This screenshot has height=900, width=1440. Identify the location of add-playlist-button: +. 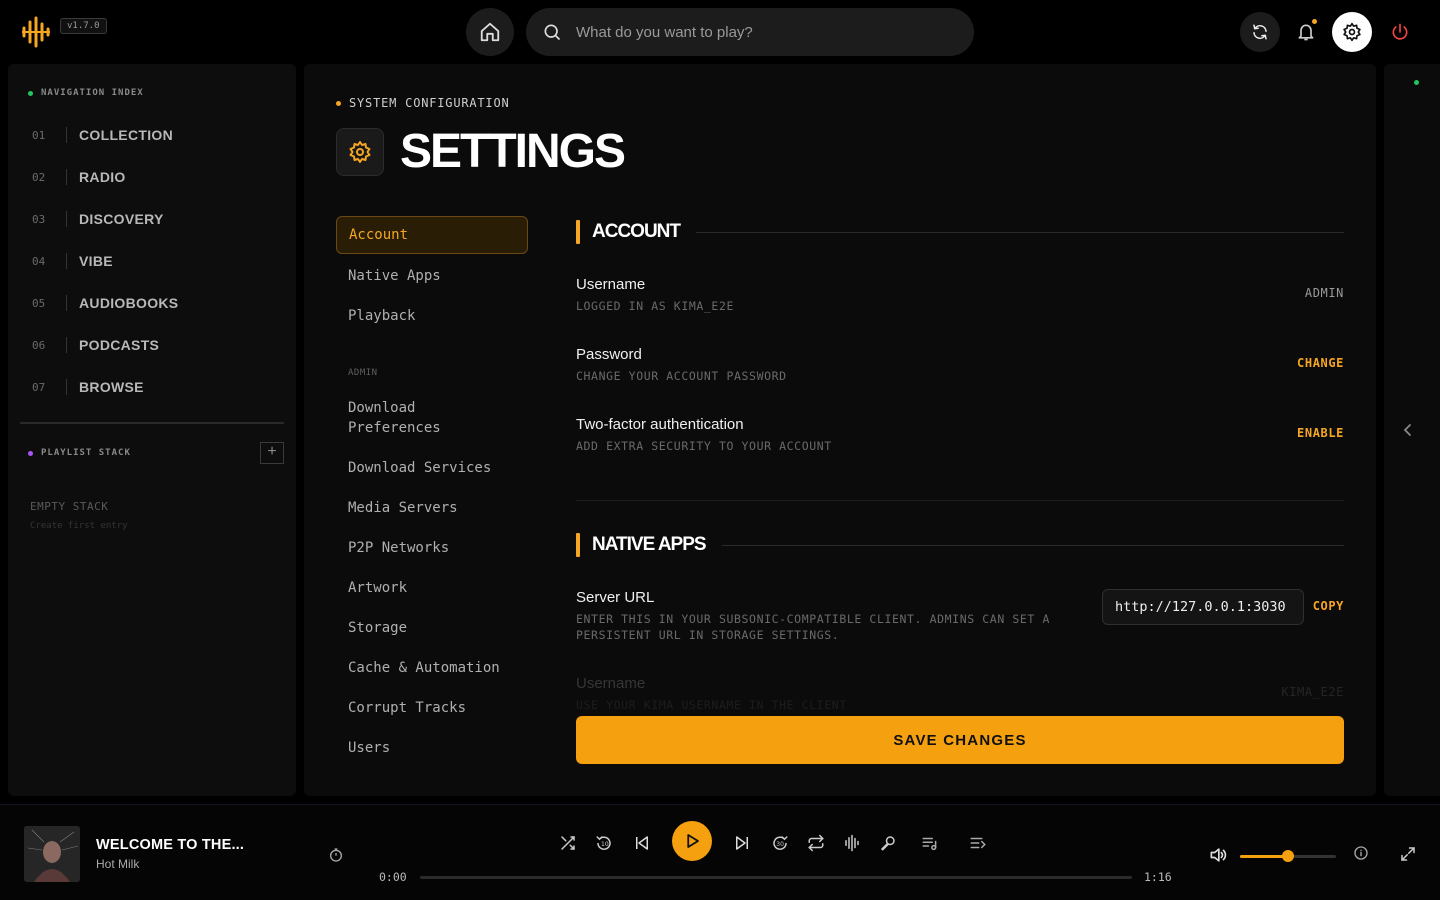
(272, 453).